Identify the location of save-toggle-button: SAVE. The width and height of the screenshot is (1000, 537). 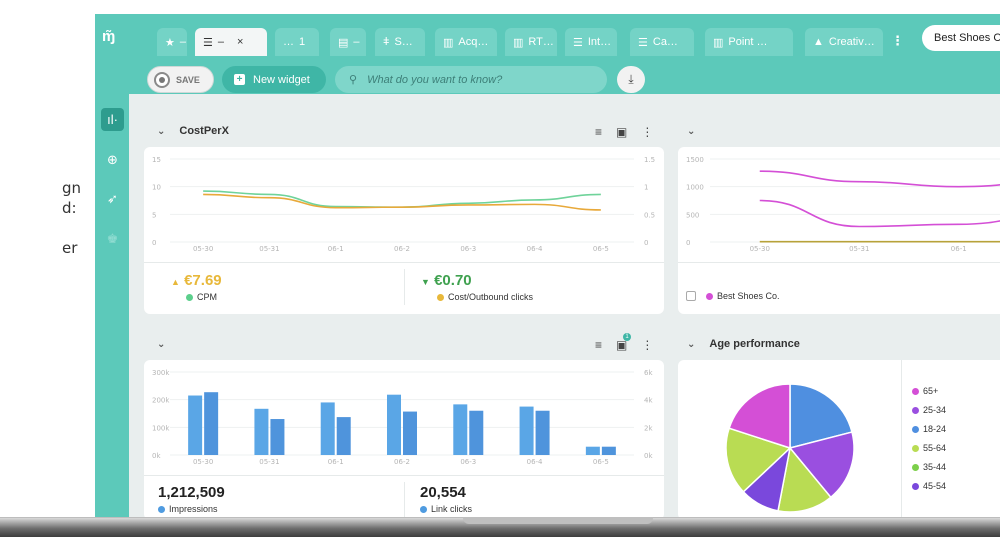
(180, 79).